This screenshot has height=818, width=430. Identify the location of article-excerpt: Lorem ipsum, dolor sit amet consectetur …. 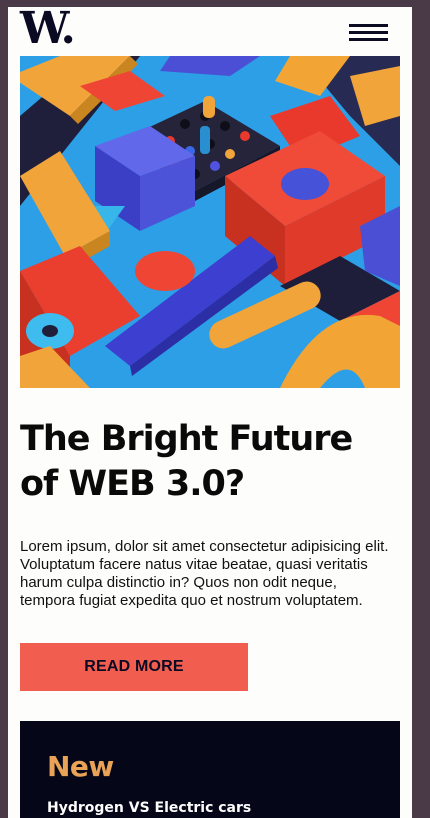
(204, 573).